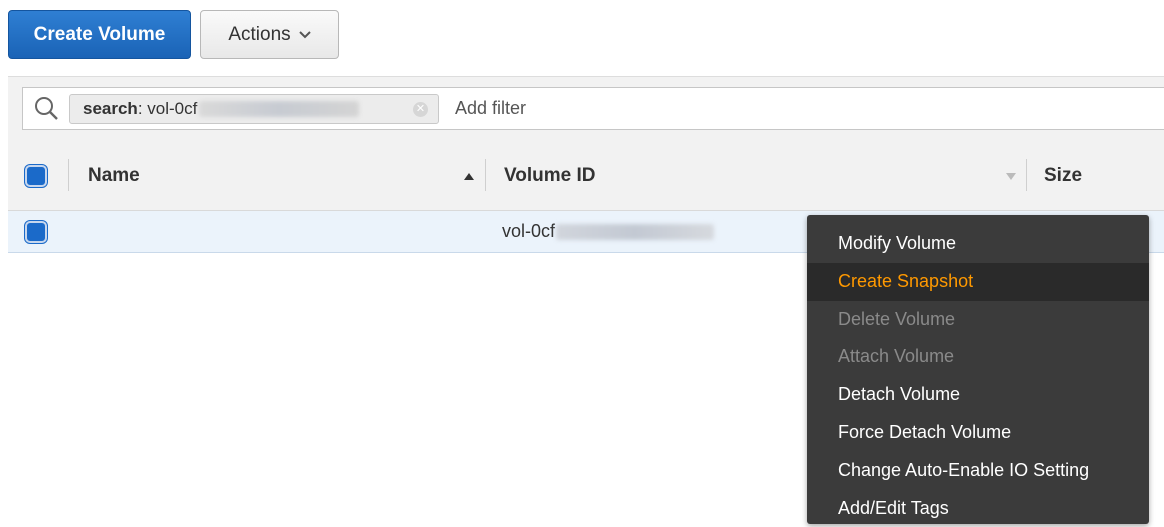  I want to click on sort-ascending-icon, so click(469, 176).